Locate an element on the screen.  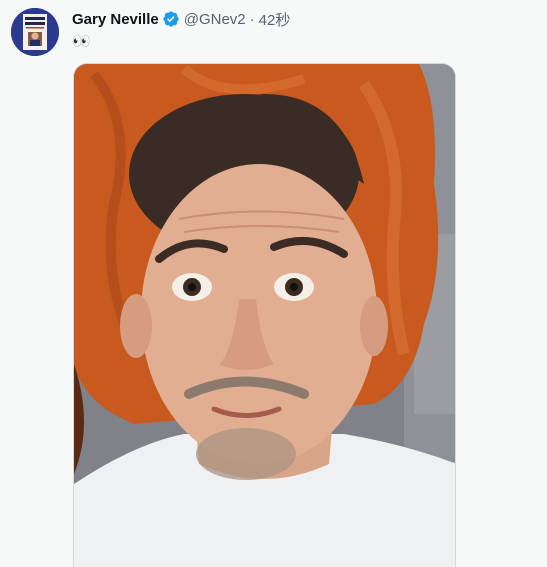
tweet-text: 👀 is located at coordinates (81, 41).